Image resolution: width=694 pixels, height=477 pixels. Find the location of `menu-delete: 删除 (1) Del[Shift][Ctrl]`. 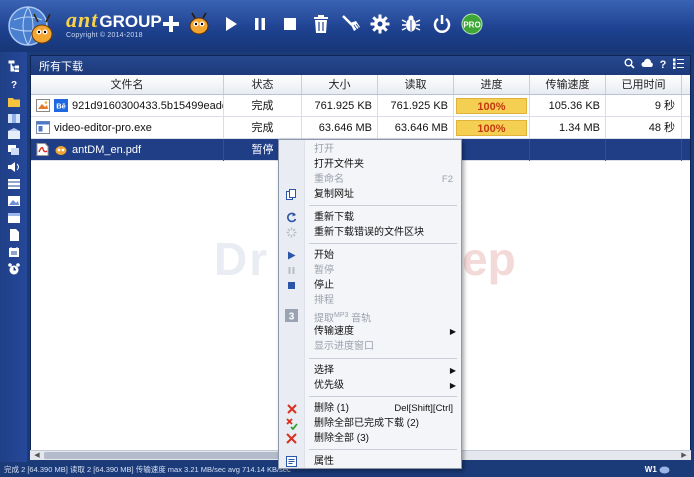

menu-delete: 删除 (1) Del[Shift][Ctrl] is located at coordinates (370, 408).